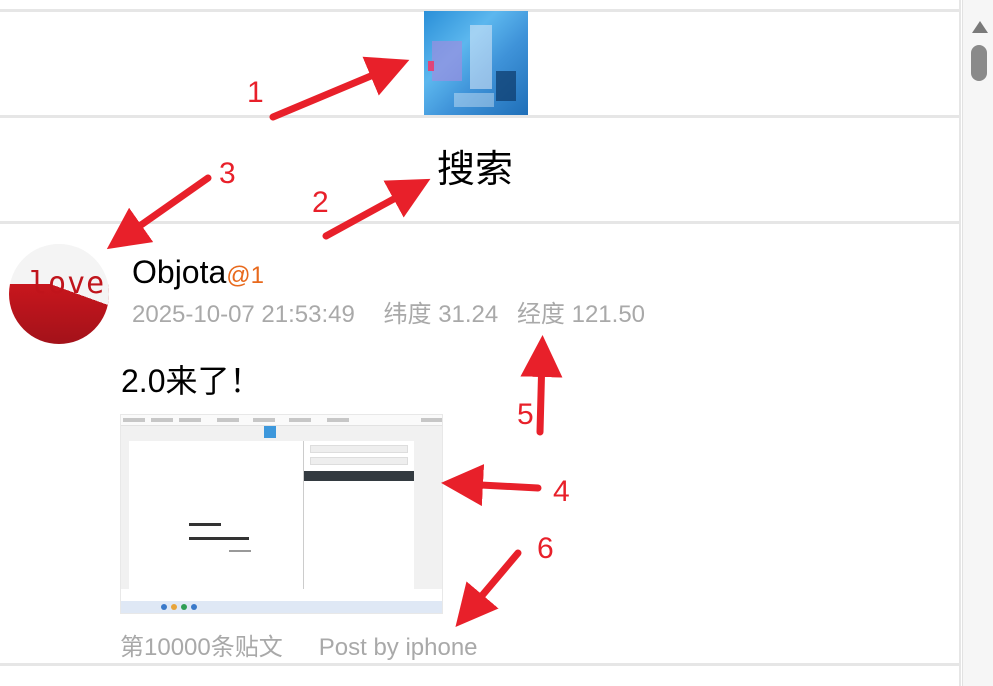 The image size is (993, 686). What do you see at coordinates (299, 648) in the screenshot?
I see `post-footer: 第10000条贴文 Post by iphone` at bounding box center [299, 648].